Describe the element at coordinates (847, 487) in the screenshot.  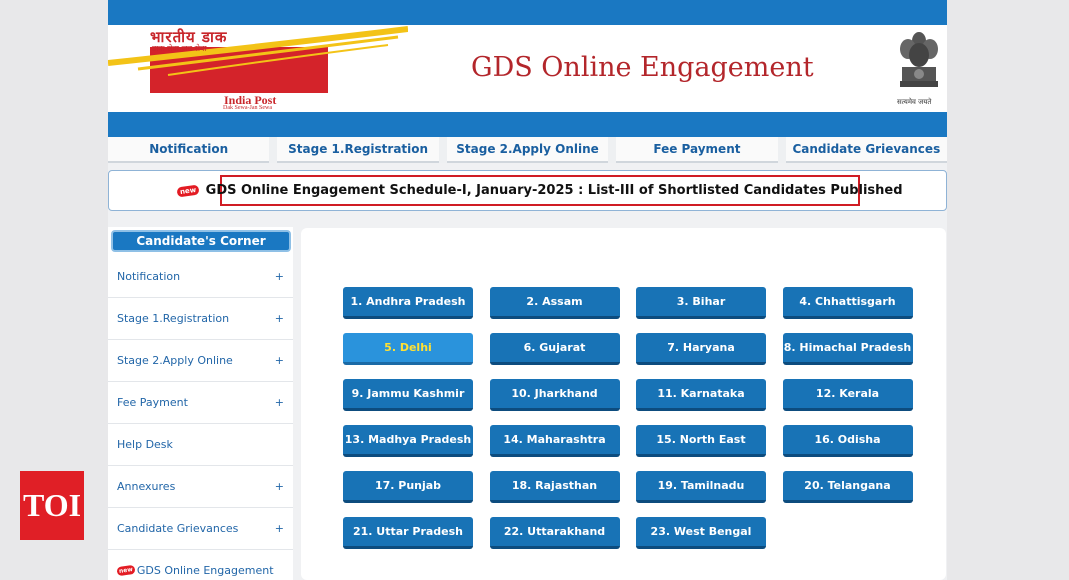
I see `state-button: 20. Telangana` at that location.